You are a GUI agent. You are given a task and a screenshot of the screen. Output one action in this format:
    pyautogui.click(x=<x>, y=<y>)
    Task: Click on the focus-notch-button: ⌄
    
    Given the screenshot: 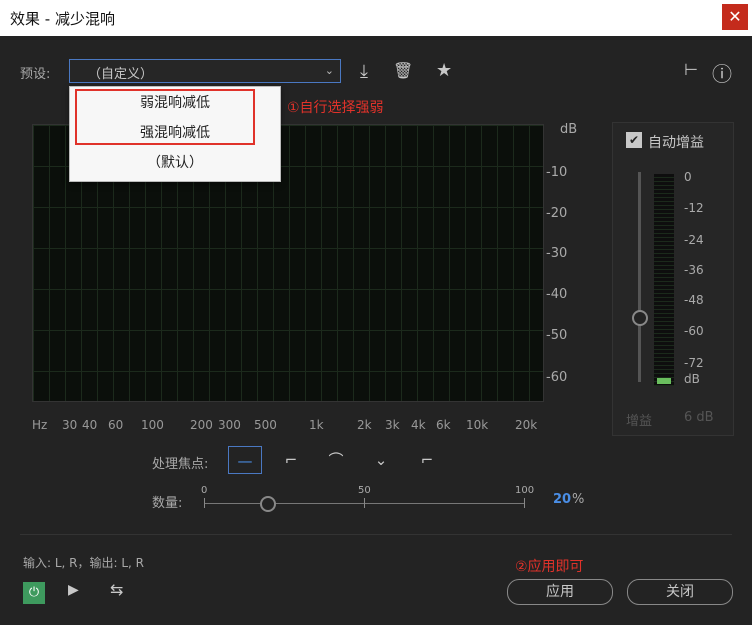 What is the action you would take?
    pyautogui.click(x=381, y=460)
    